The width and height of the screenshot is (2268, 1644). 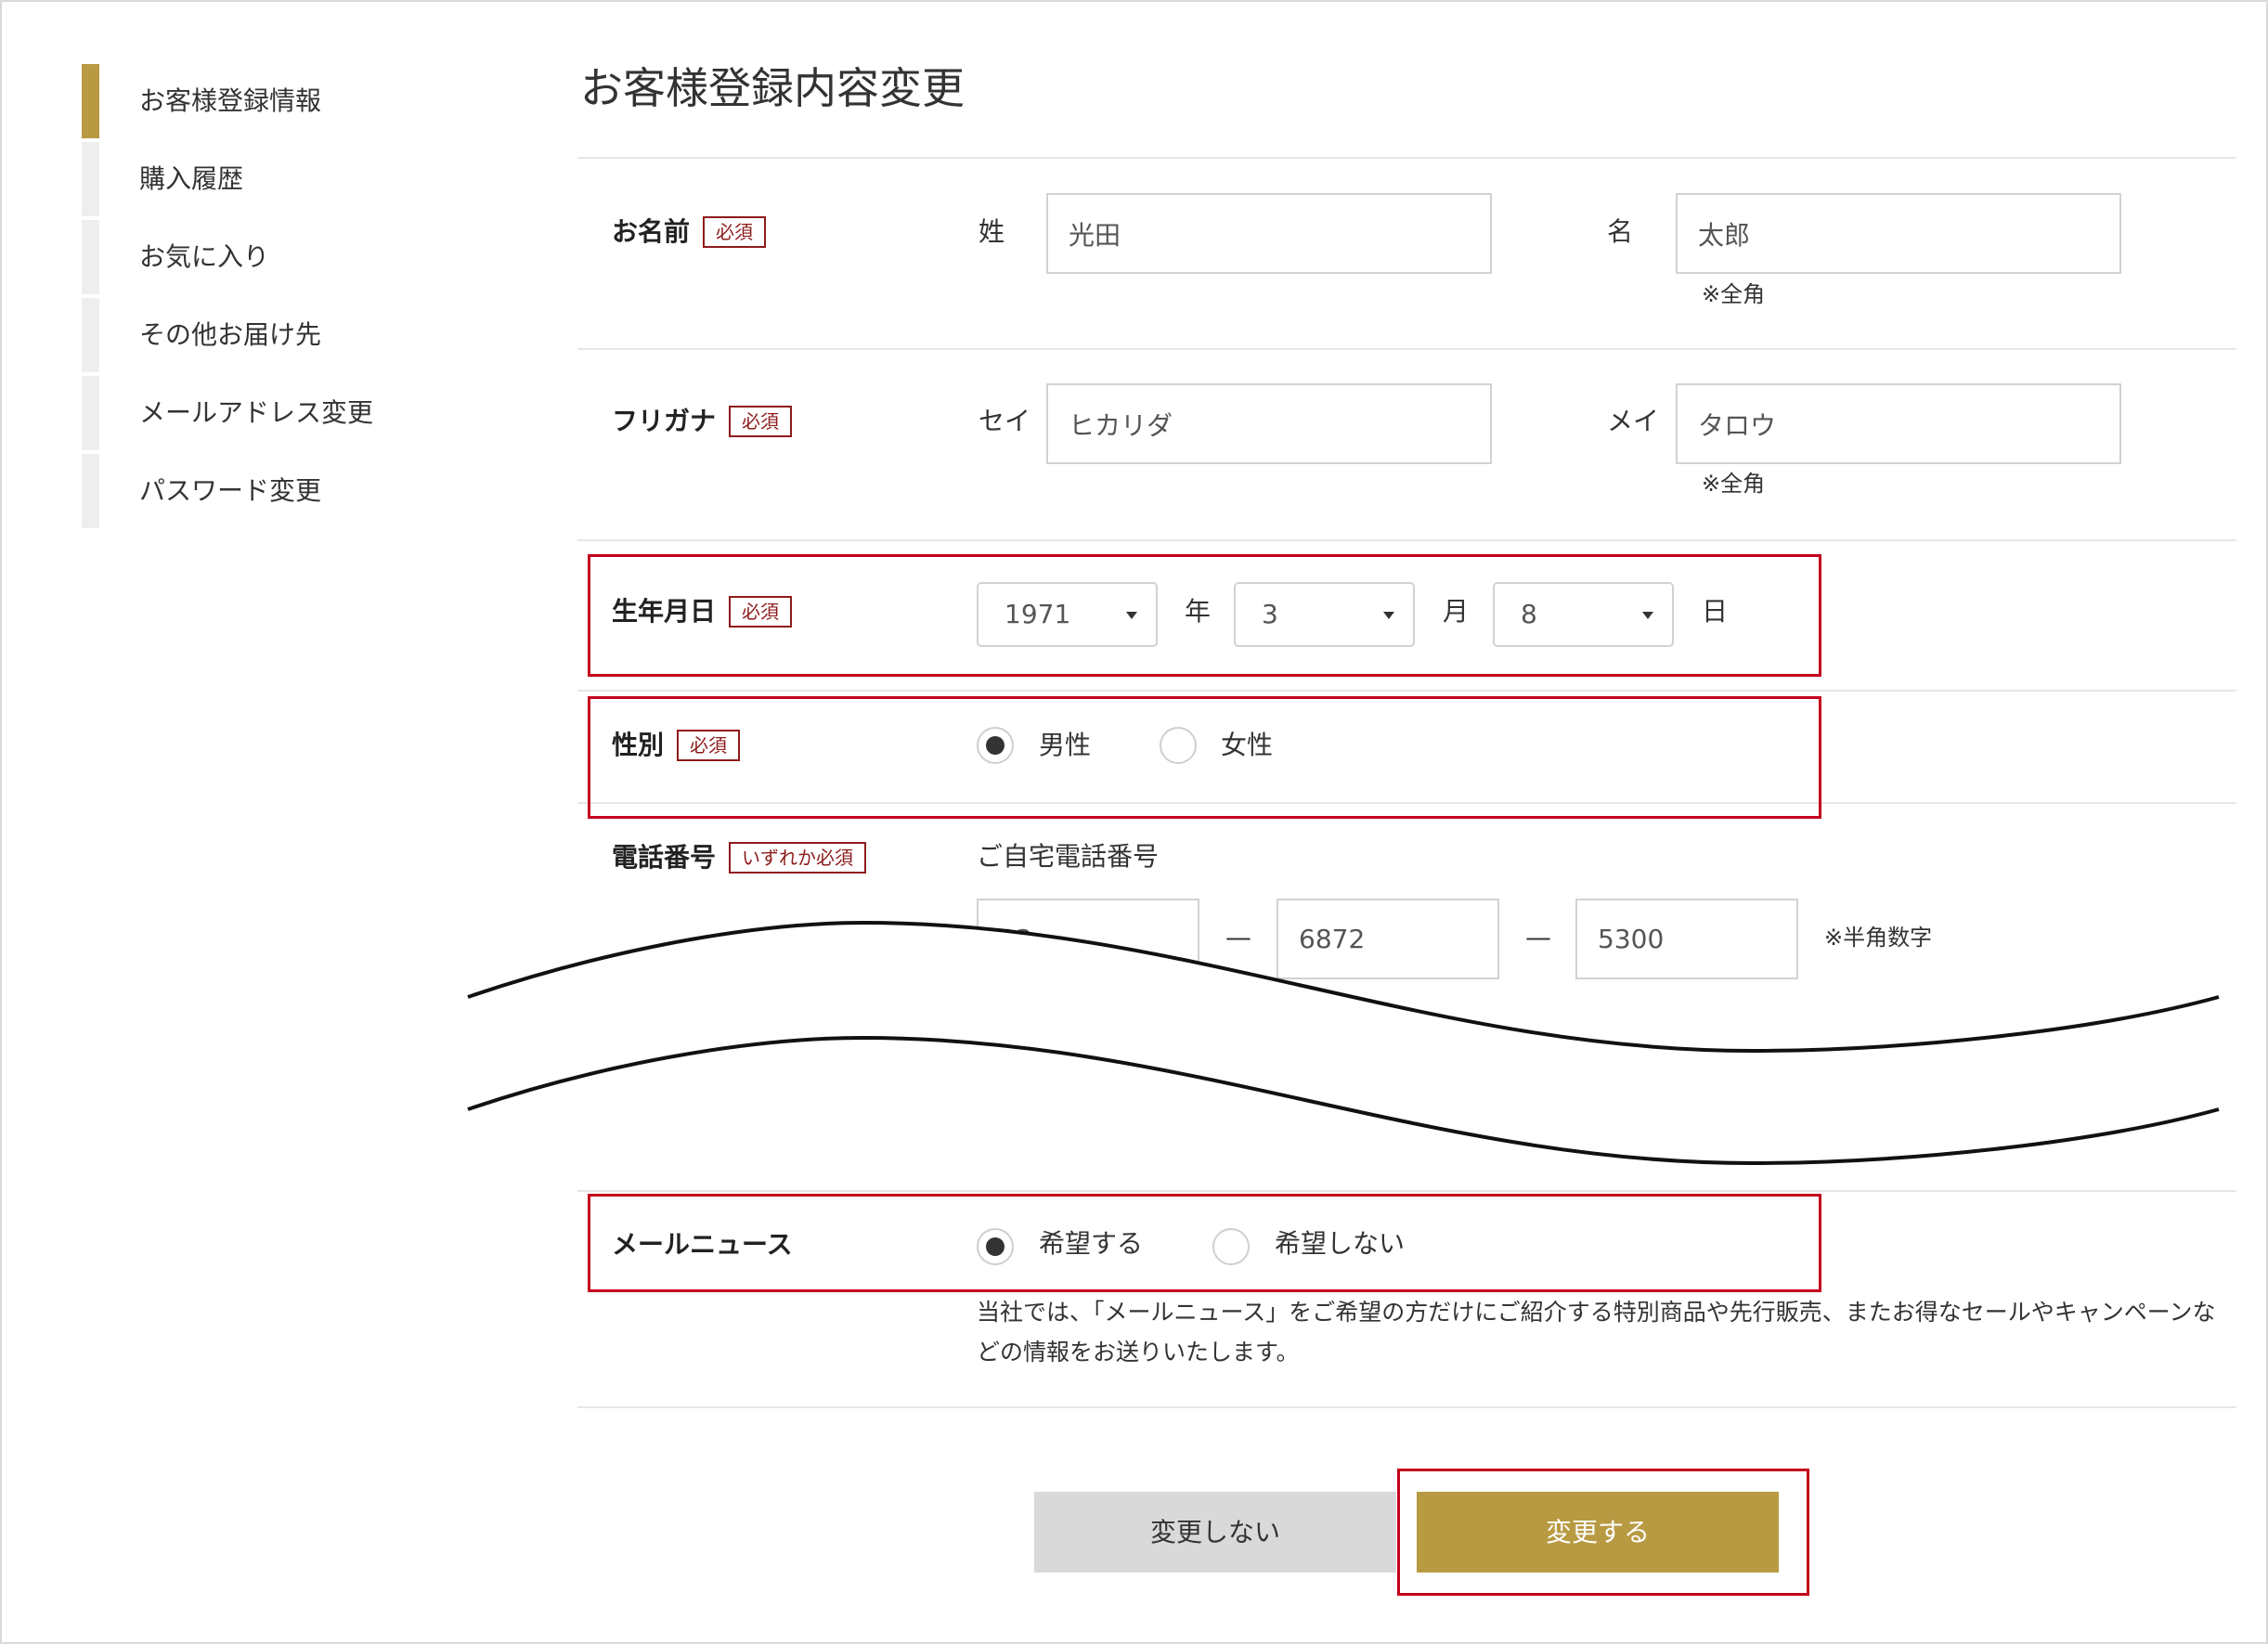 What do you see at coordinates (991, 232) in the screenshot?
I see `last-name-label: 姓` at bounding box center [991, 232].